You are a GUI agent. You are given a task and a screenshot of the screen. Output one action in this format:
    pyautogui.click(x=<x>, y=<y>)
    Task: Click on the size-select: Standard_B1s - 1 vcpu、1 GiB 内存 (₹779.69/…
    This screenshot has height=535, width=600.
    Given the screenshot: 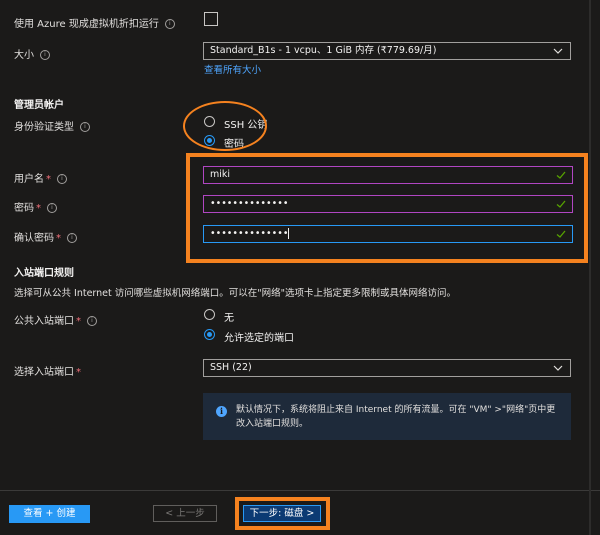 What is the action you would take?
    pyautogui.click(x=387, y=51)
    